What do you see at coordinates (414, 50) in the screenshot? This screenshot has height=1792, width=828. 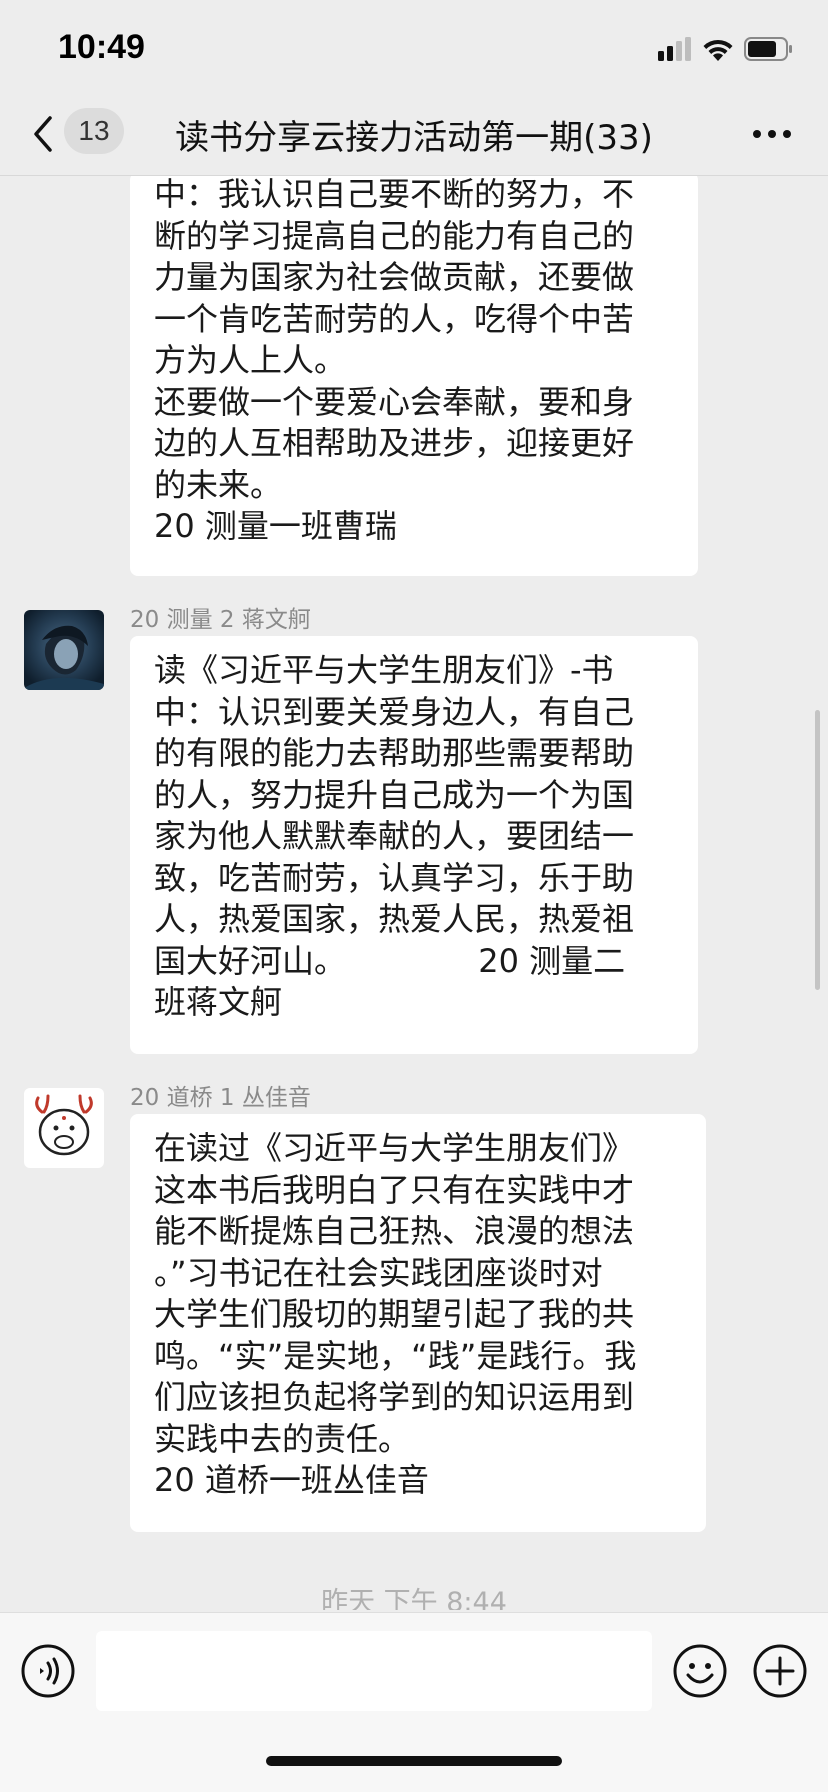 I see `status-bar: 10:49` at bounding box center [414, 50].